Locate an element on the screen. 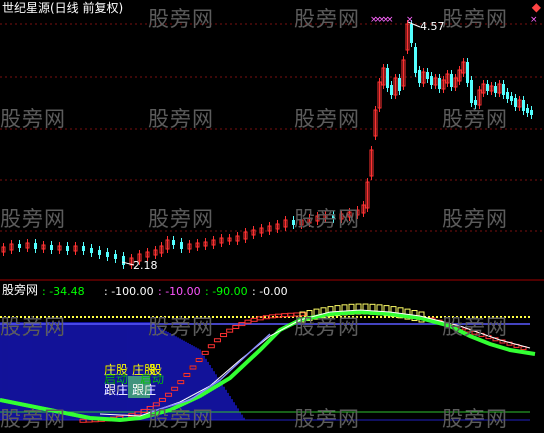  signal-tag: 股 is located at coordinates (156, 370).